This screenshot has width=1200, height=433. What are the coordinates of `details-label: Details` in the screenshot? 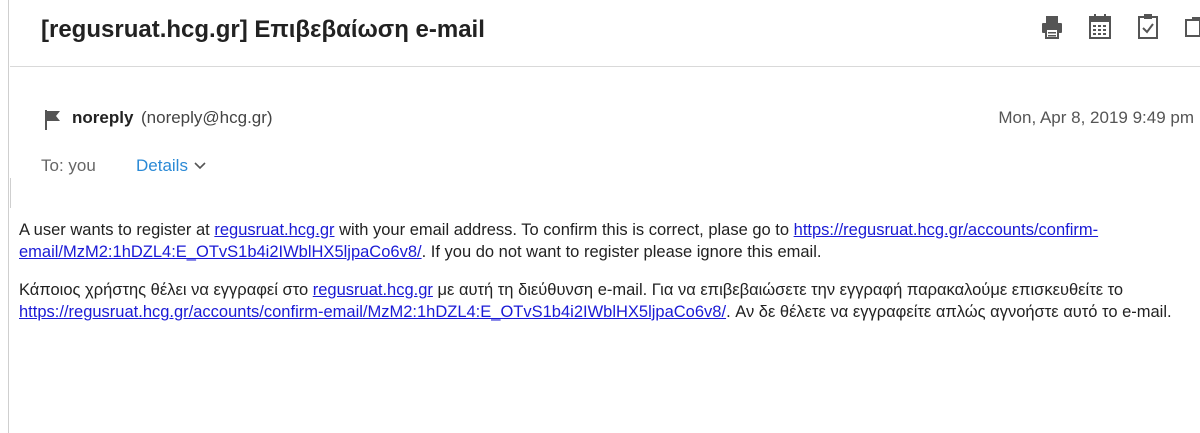 It's located at (162, 165).